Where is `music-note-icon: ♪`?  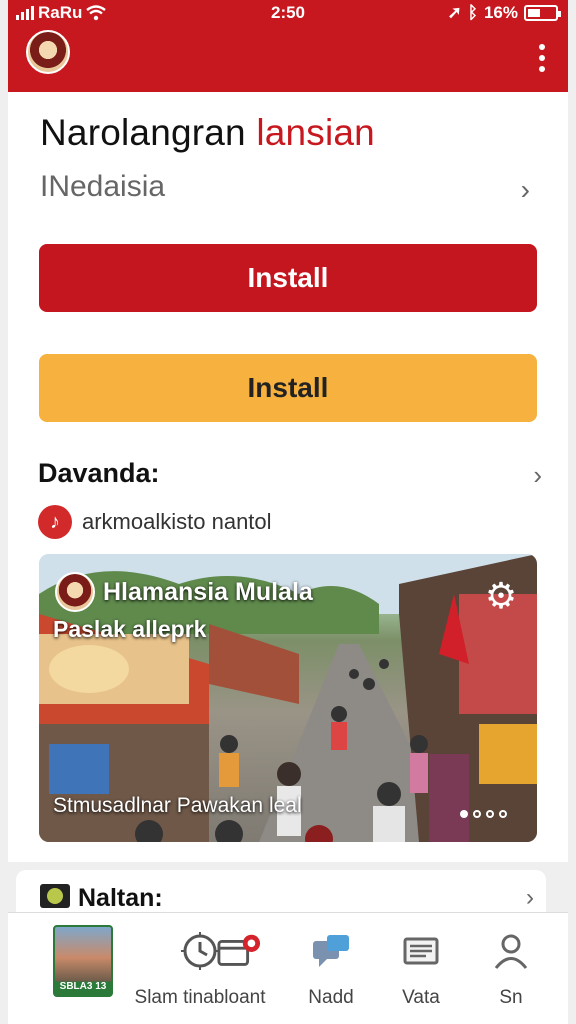 music-note-icon: ♪ is located at coordinates (55, 522).